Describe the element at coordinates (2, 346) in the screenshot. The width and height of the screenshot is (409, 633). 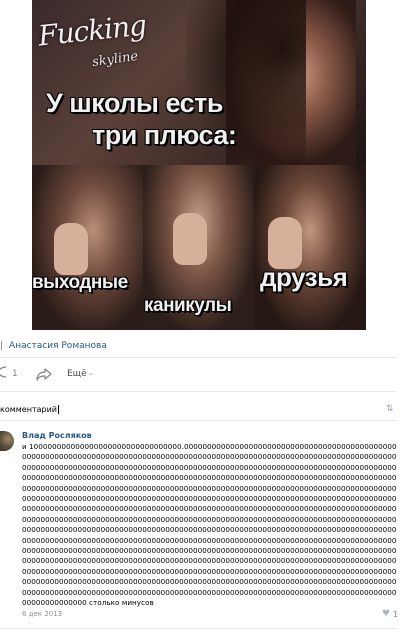
I see `author-marker-icon: |` at that location.